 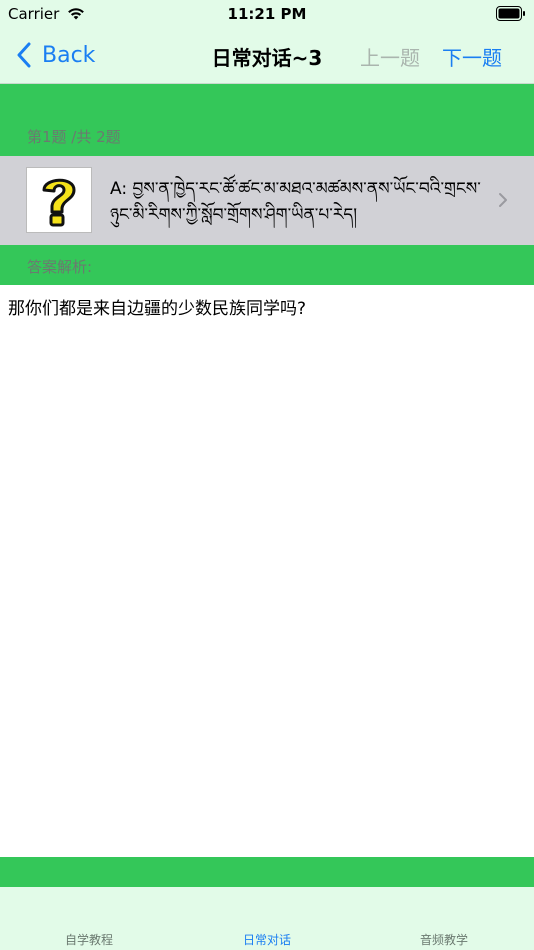 What do you see at coordinates (267, 56) in the screenshot?
I see `navigation-bar: Back 日常对话~3 上一题 下一题` at bounding box center [267, 56].